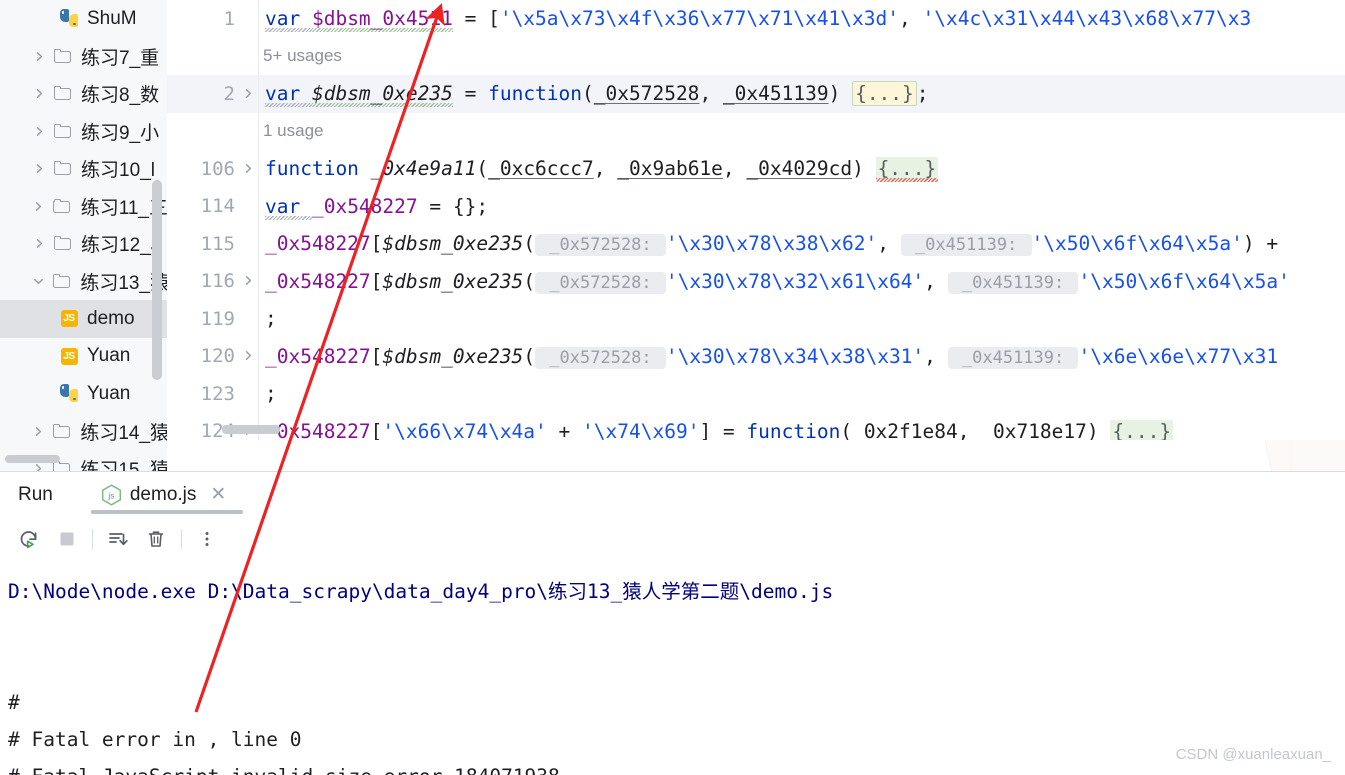  I want to click on rerun-button, so click(29, 539).